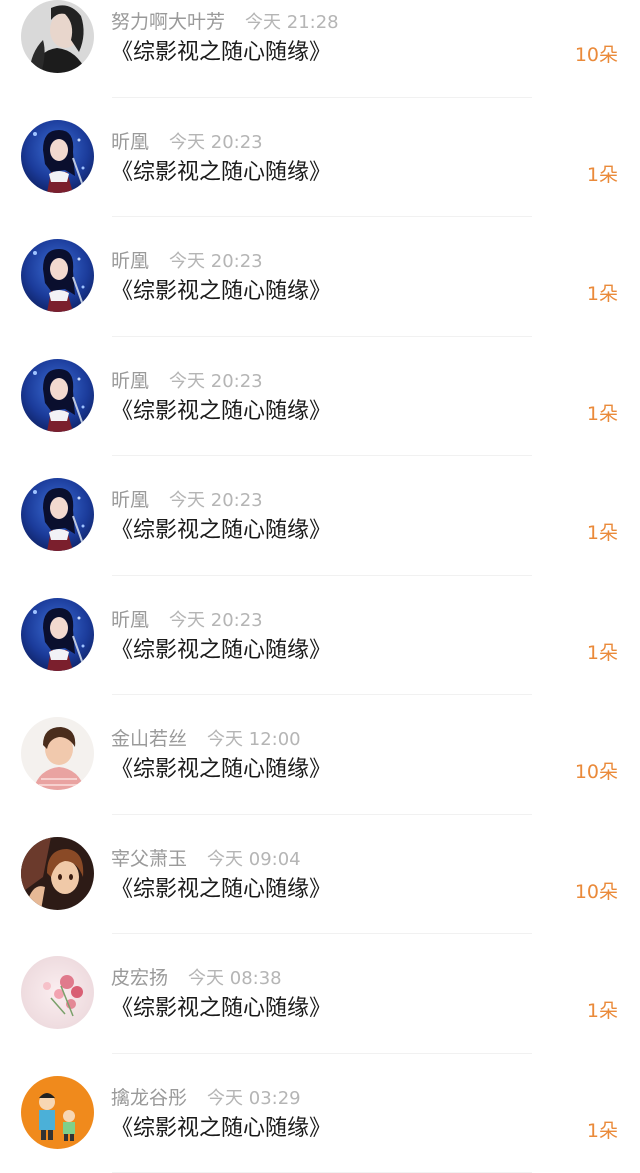  I want to click on item-meta: 宰父萧玉今天 09:04, so click(206, 859).